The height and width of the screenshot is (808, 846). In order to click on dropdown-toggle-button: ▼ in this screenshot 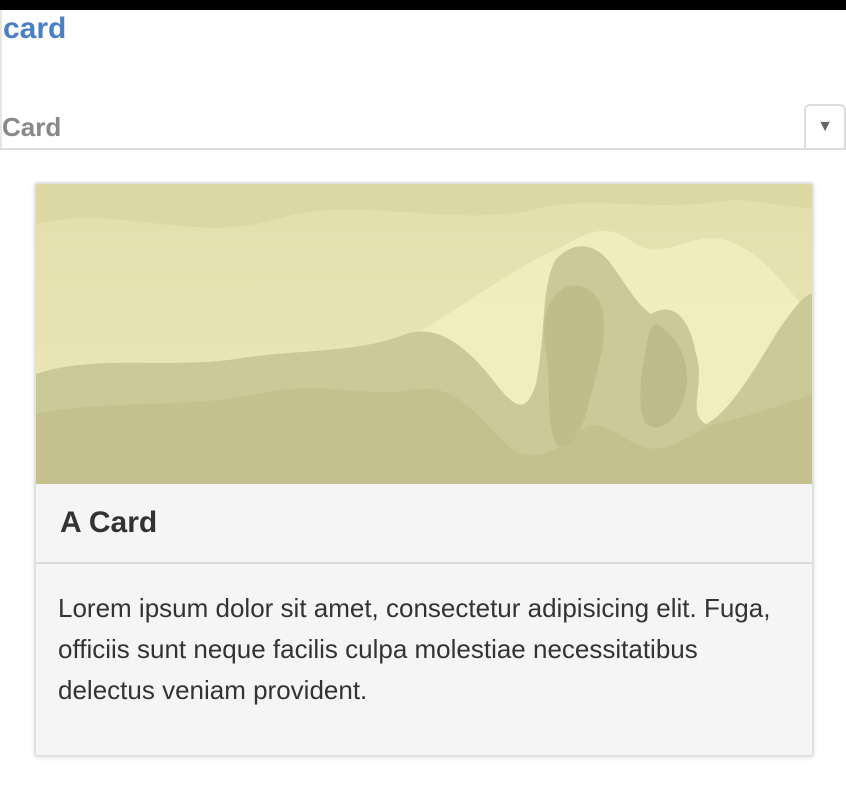, I will do `click(825, 126)`.